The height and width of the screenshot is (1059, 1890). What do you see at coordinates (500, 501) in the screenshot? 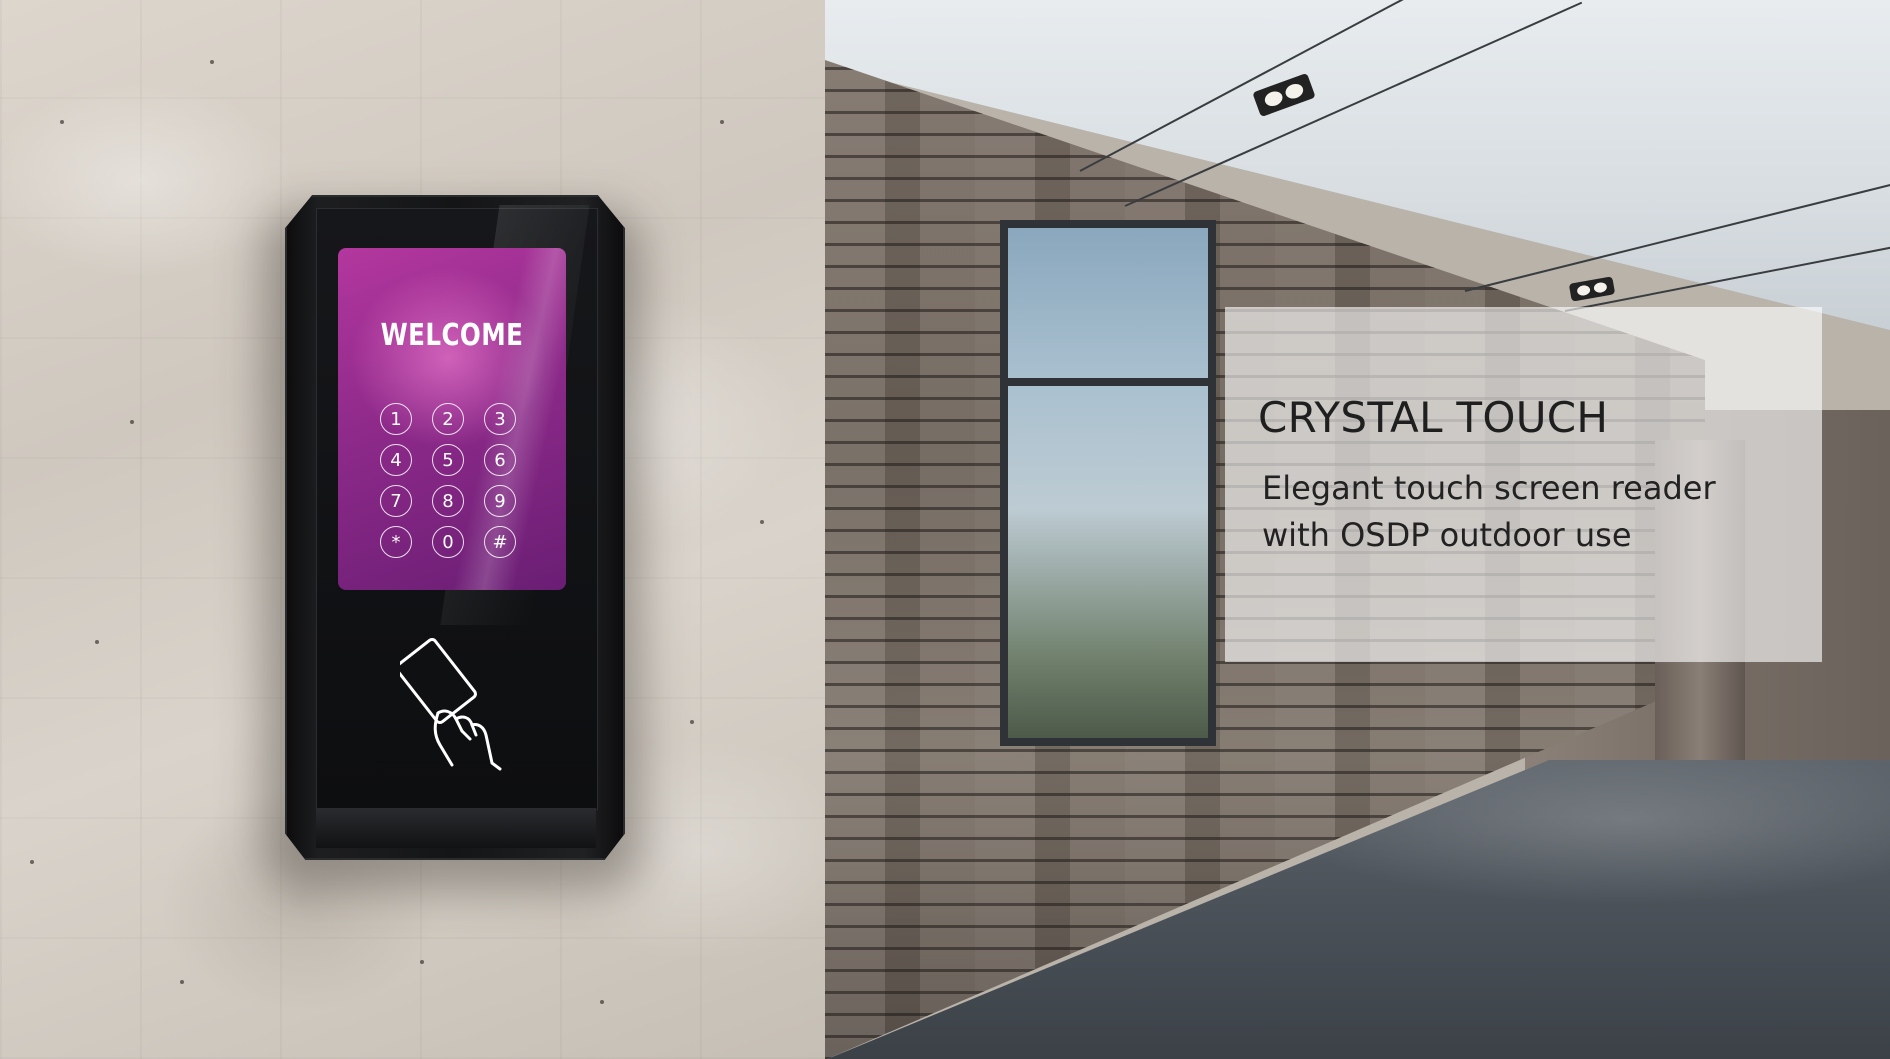
I see `key-9: 9` at bounding box center [500, 501].